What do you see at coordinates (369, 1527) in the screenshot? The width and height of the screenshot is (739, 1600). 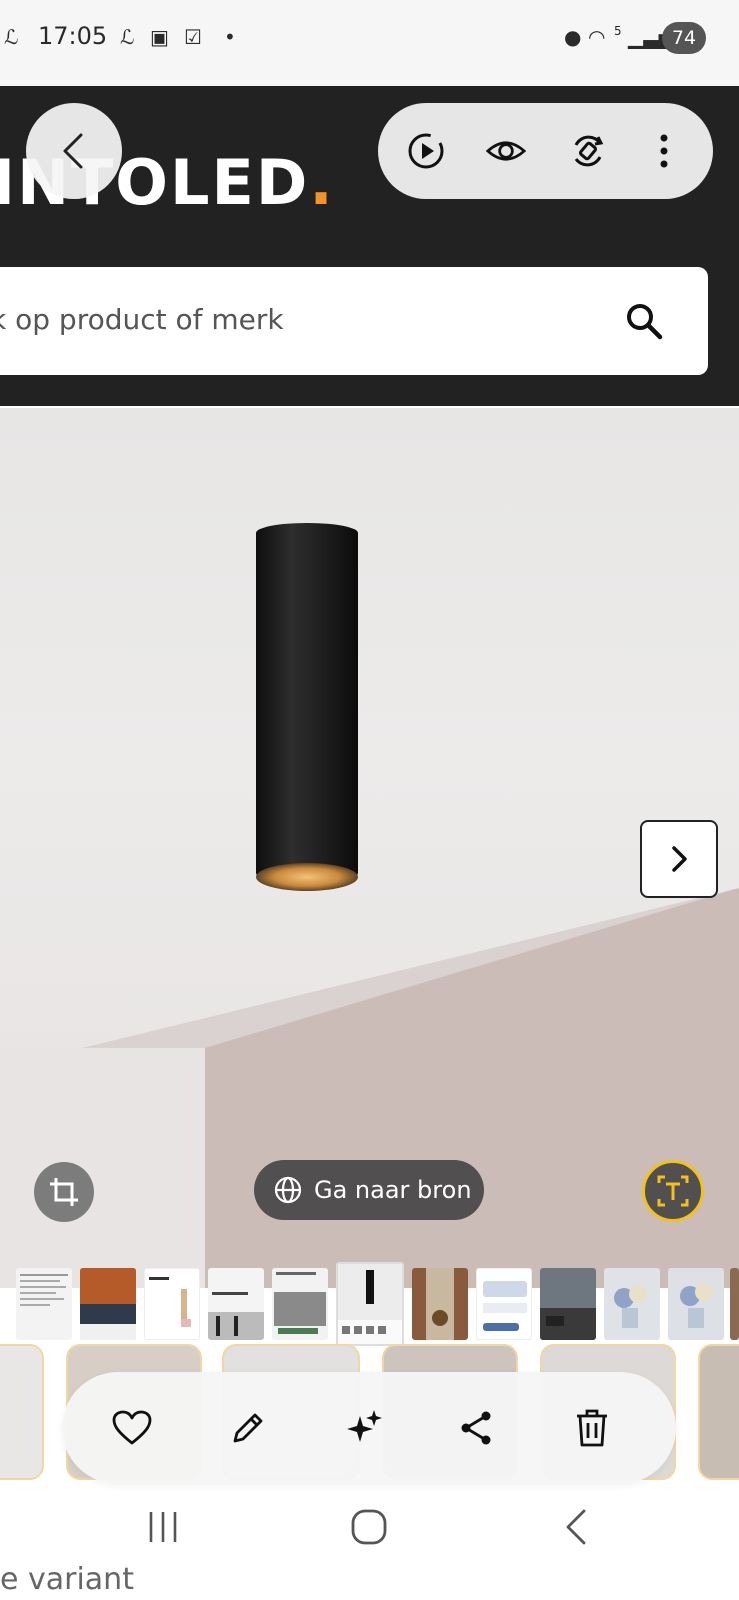 I see `home-icon` at bounding box center [369, 1527].